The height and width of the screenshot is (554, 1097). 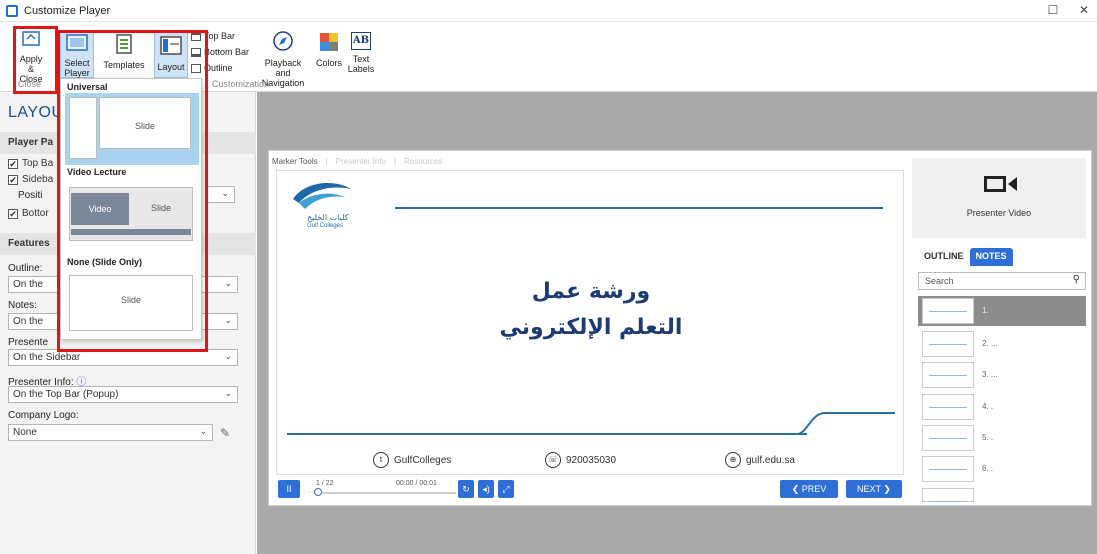 What do you see at coordinates (124, 54) in the screenshot?
I see `templates-button: Templates` at bounding box center [124, 54].